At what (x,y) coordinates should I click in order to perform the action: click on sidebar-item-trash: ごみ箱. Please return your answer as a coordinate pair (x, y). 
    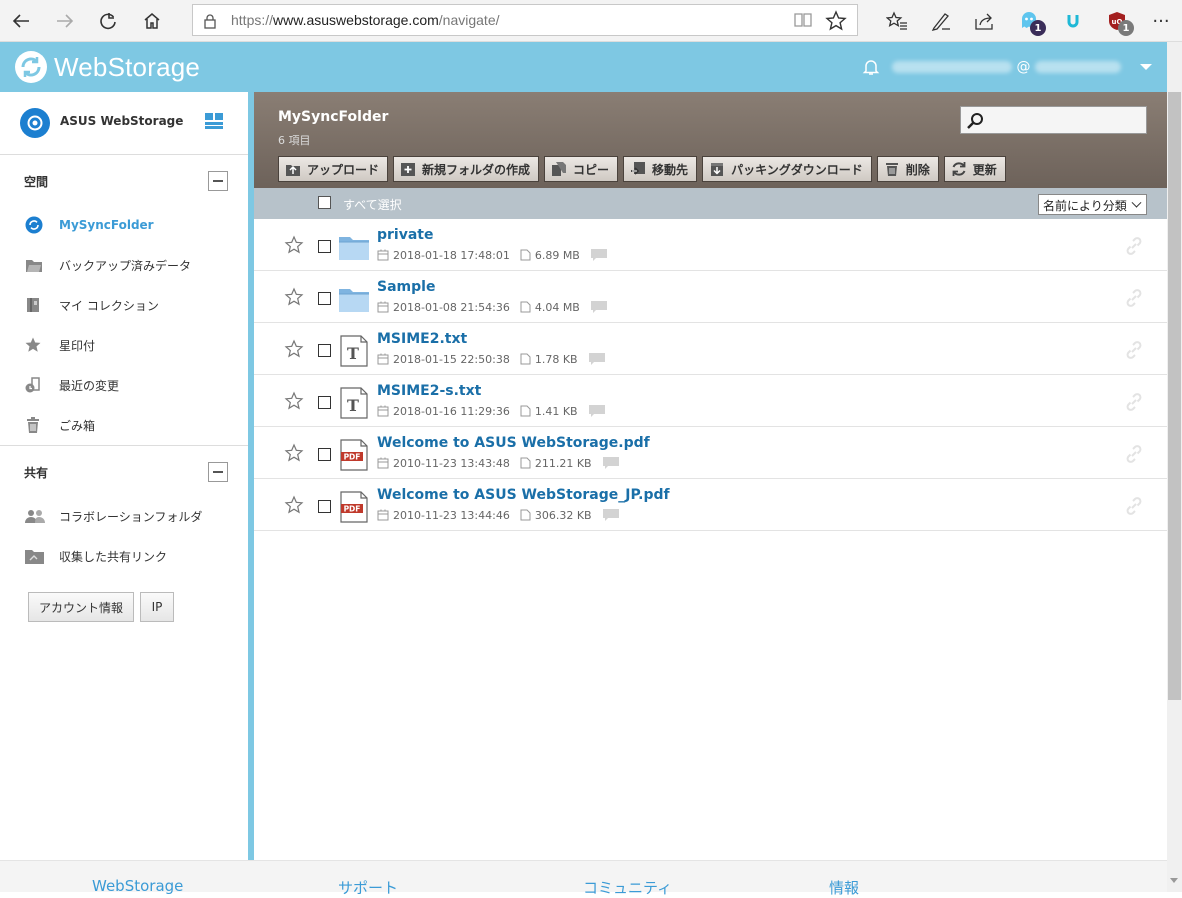
    Looking at the image, I should click on (59, 425).